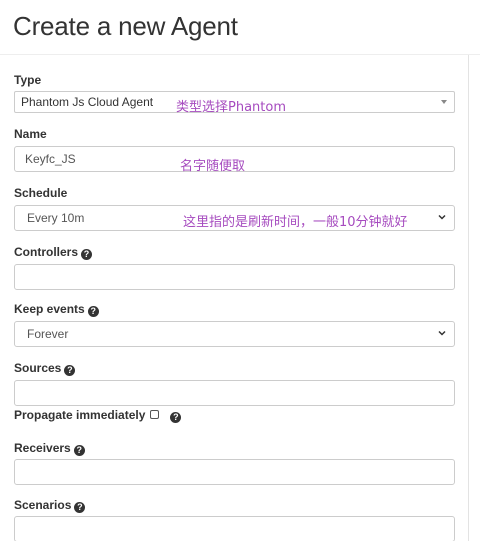 The image size is (480, 541). Describe the element at coordinates (234, 528) in the screenshot. I see `scenarios-input` at that location.